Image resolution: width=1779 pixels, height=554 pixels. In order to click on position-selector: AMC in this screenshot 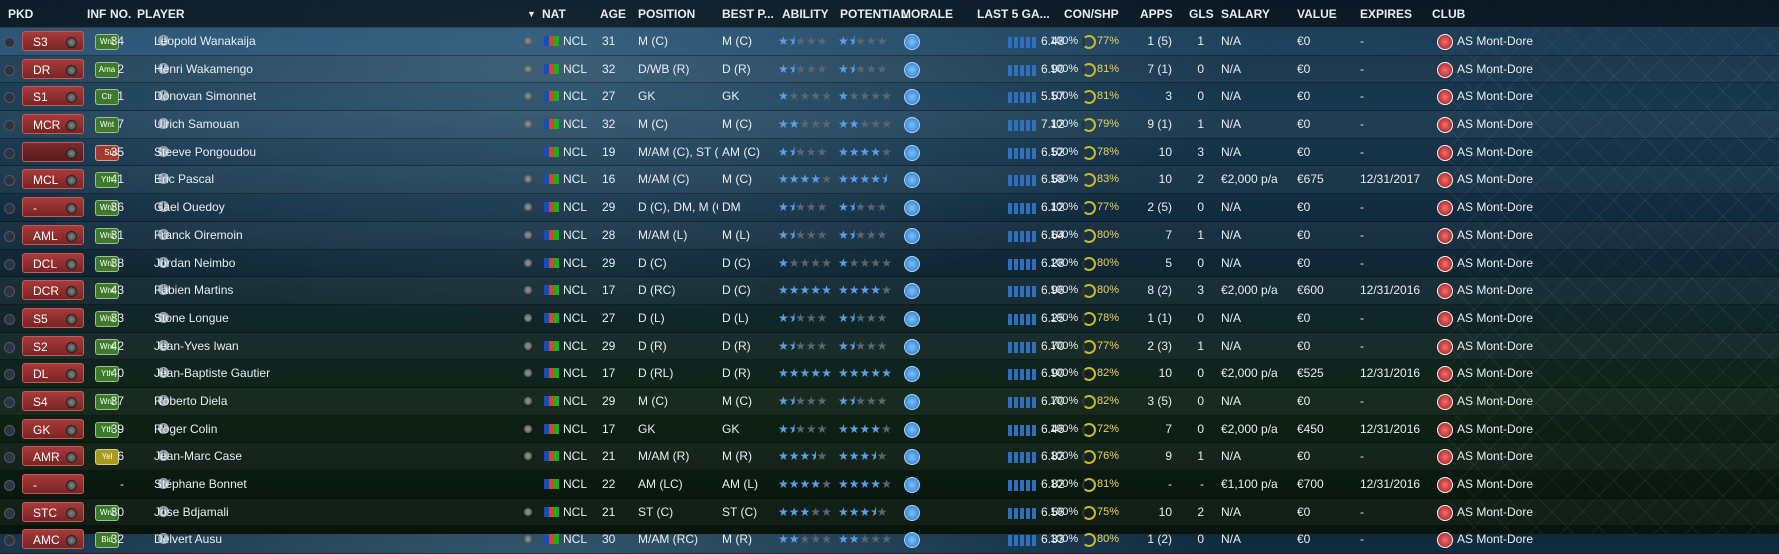, I will do `click(53, 539)`.